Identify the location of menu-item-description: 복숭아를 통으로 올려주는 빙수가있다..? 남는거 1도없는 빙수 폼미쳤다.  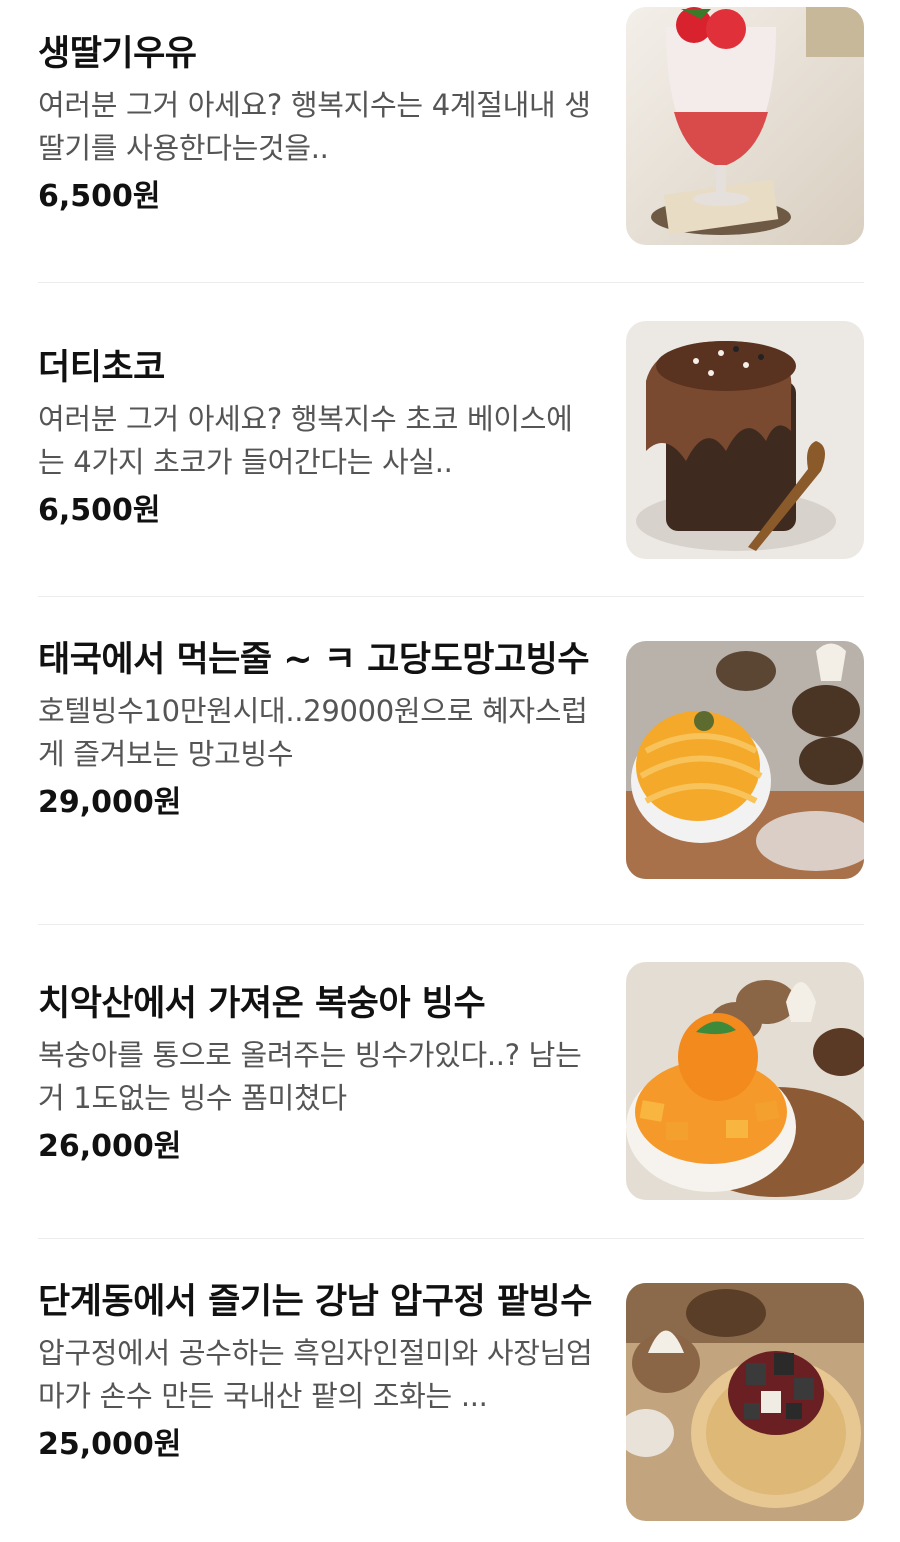
(310, 1076).